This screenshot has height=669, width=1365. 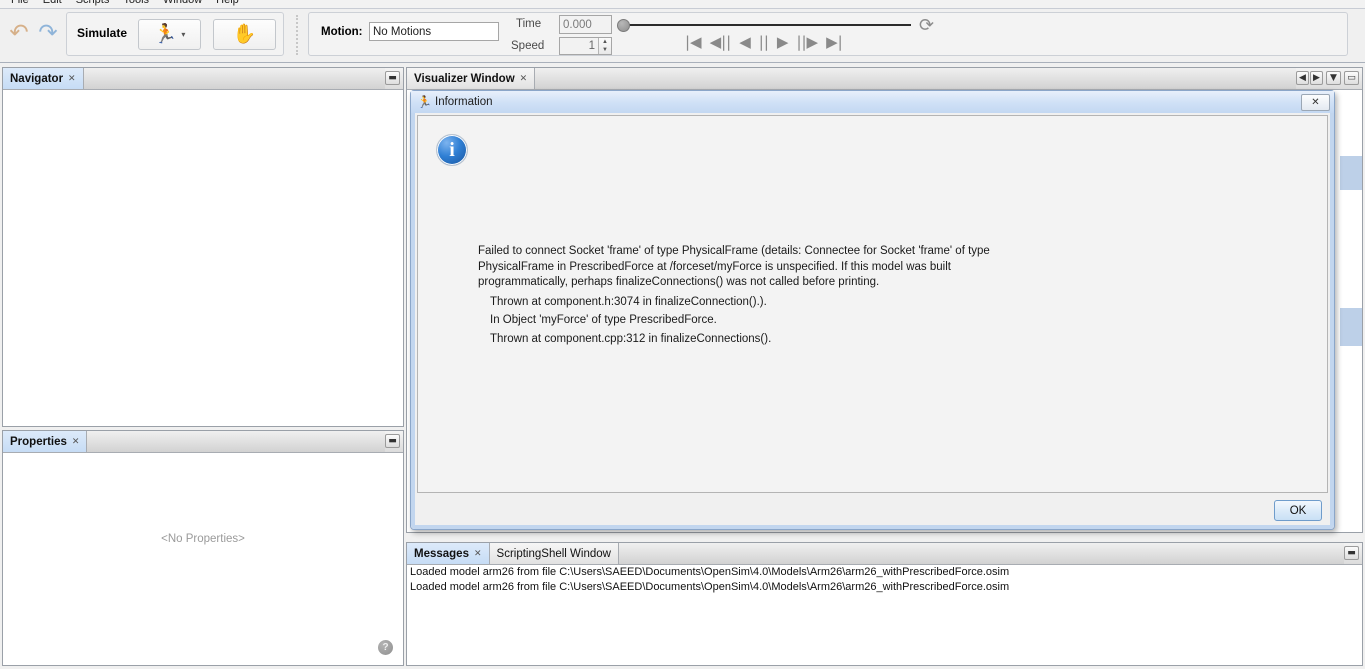 What do you see at coordinates (434, 31) in the screenshot?
I see `motion-select: No Motions` at bounding box center [434, 31].